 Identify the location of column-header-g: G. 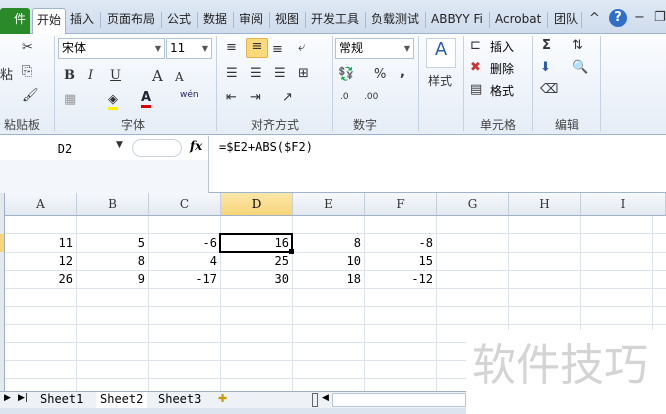
(473, 204).